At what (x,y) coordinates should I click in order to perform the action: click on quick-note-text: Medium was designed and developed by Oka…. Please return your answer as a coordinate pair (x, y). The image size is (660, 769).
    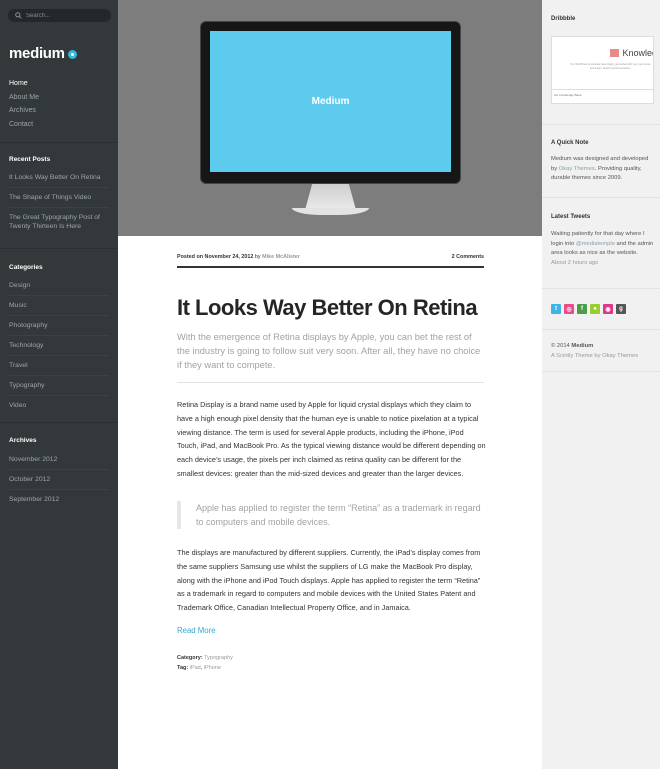
    Looking at the image, I should click on (602, 169).